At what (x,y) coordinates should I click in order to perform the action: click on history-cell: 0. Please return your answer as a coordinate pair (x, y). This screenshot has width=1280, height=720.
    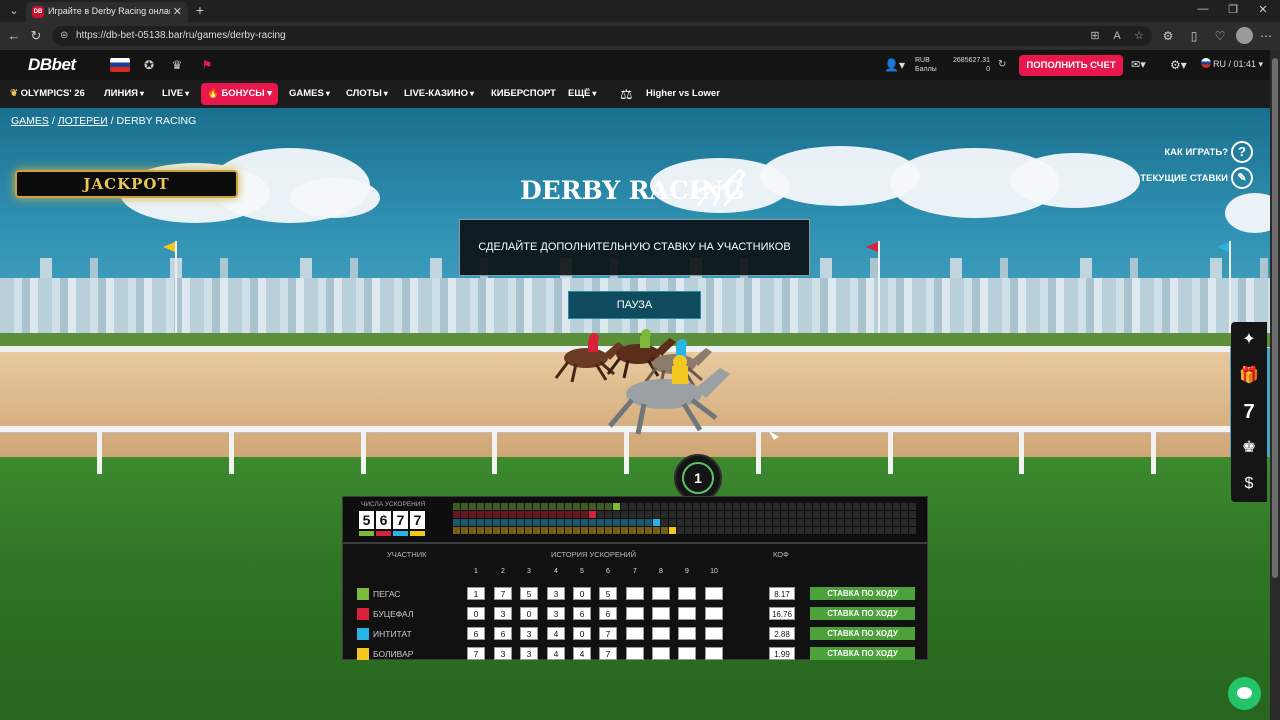
    Looking at the image, I should click on (529, 613).